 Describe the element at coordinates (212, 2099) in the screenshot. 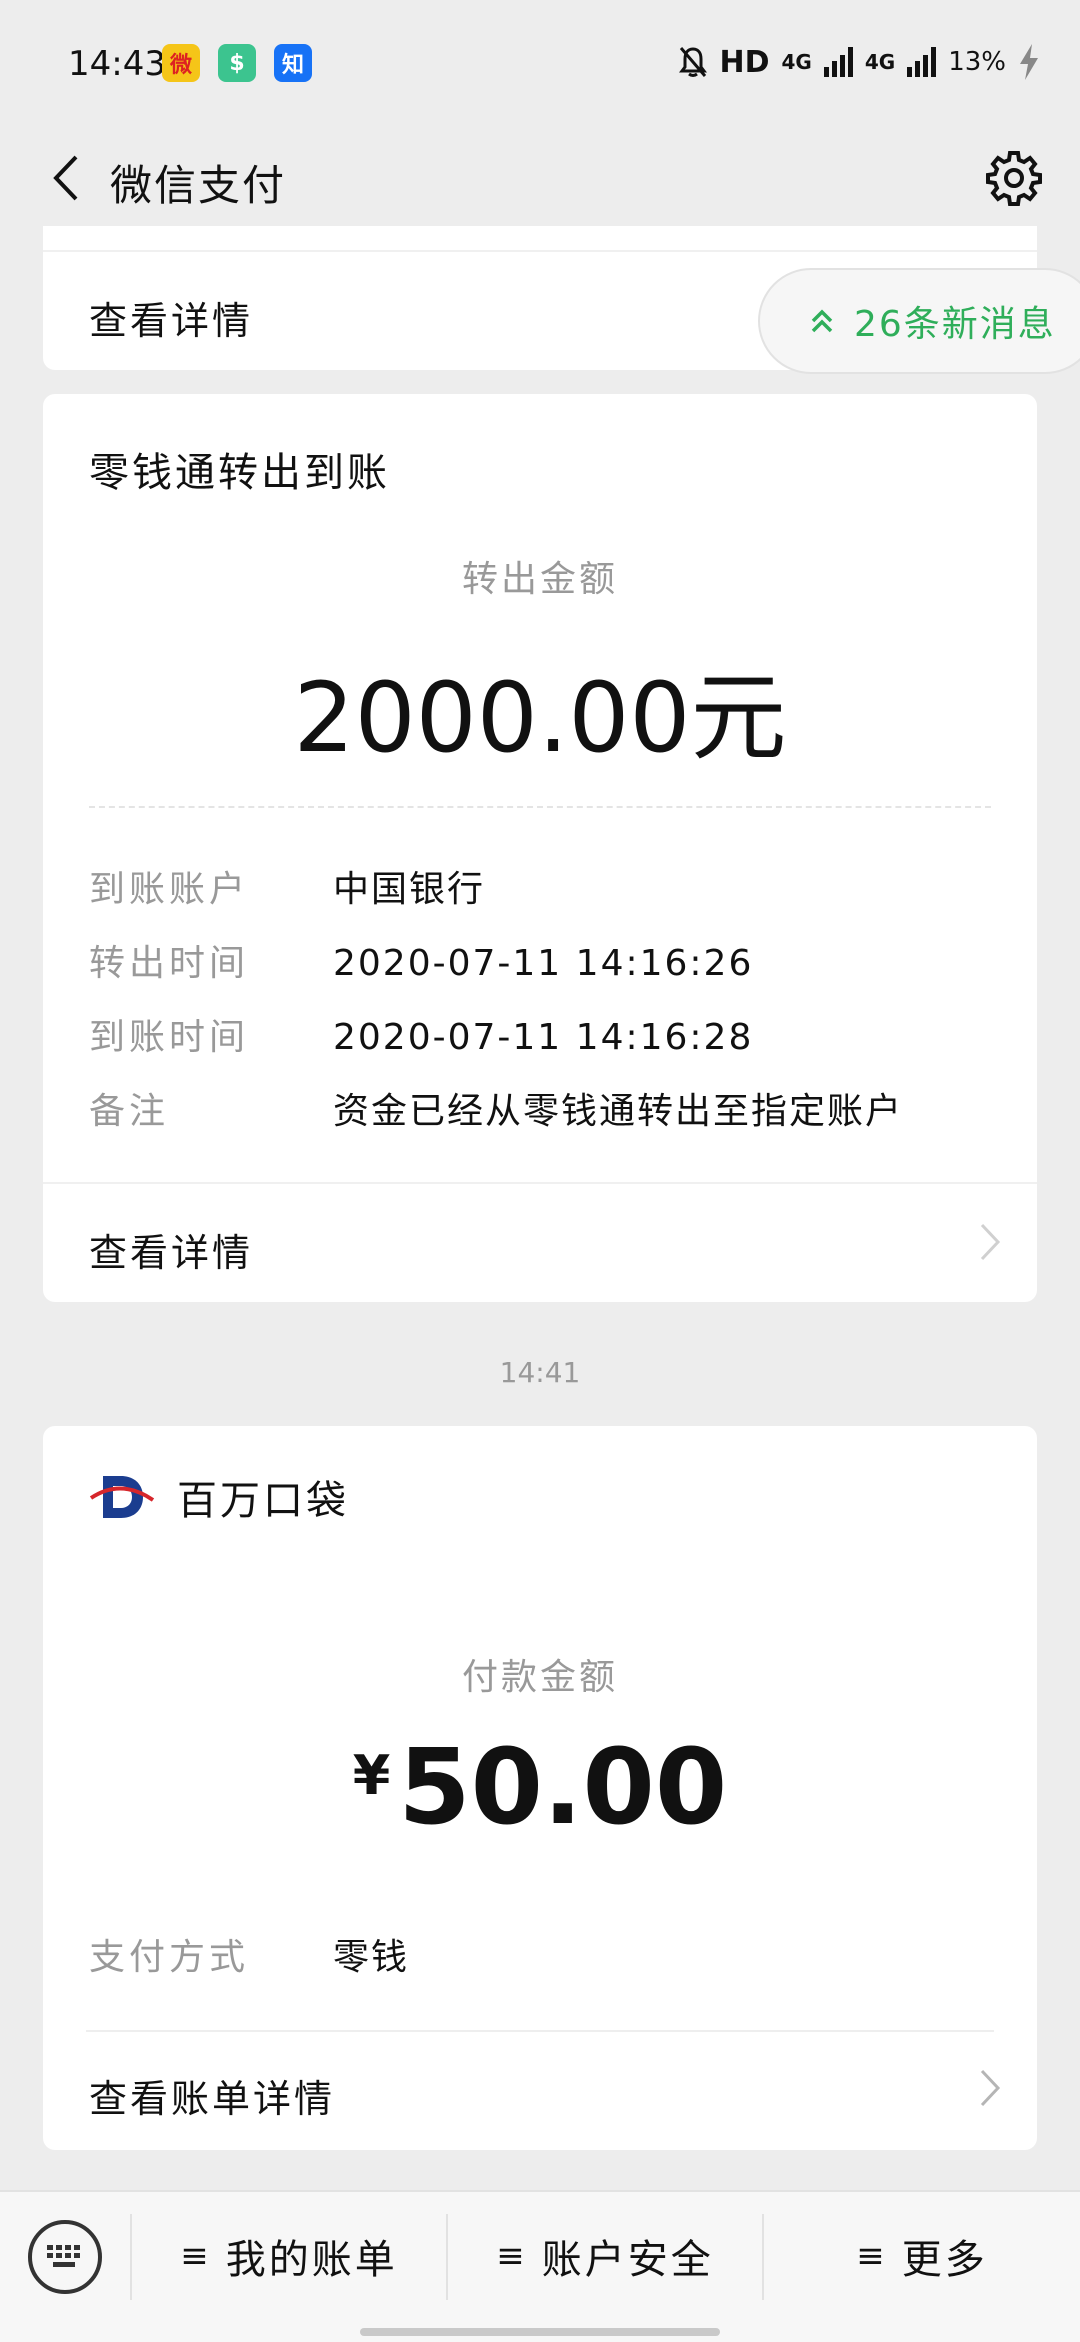

I see `view-bill-details-label: 查看账单详情` at that location.